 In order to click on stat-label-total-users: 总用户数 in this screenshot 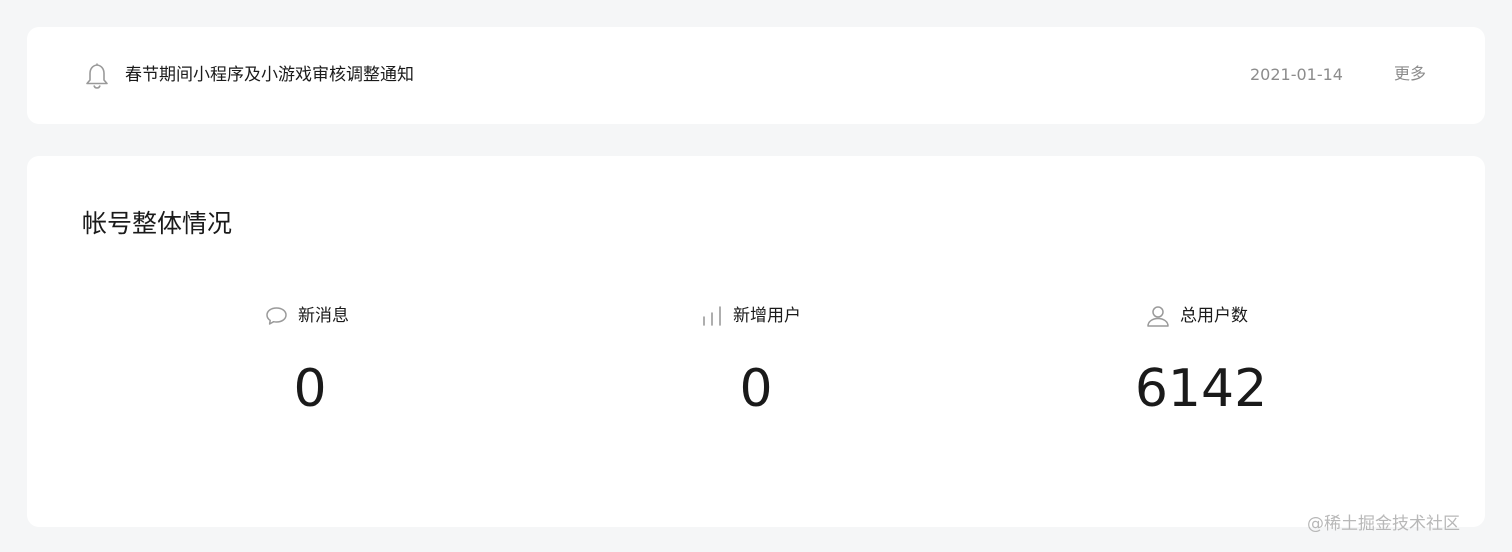, I will do `click(1214, 316)`.